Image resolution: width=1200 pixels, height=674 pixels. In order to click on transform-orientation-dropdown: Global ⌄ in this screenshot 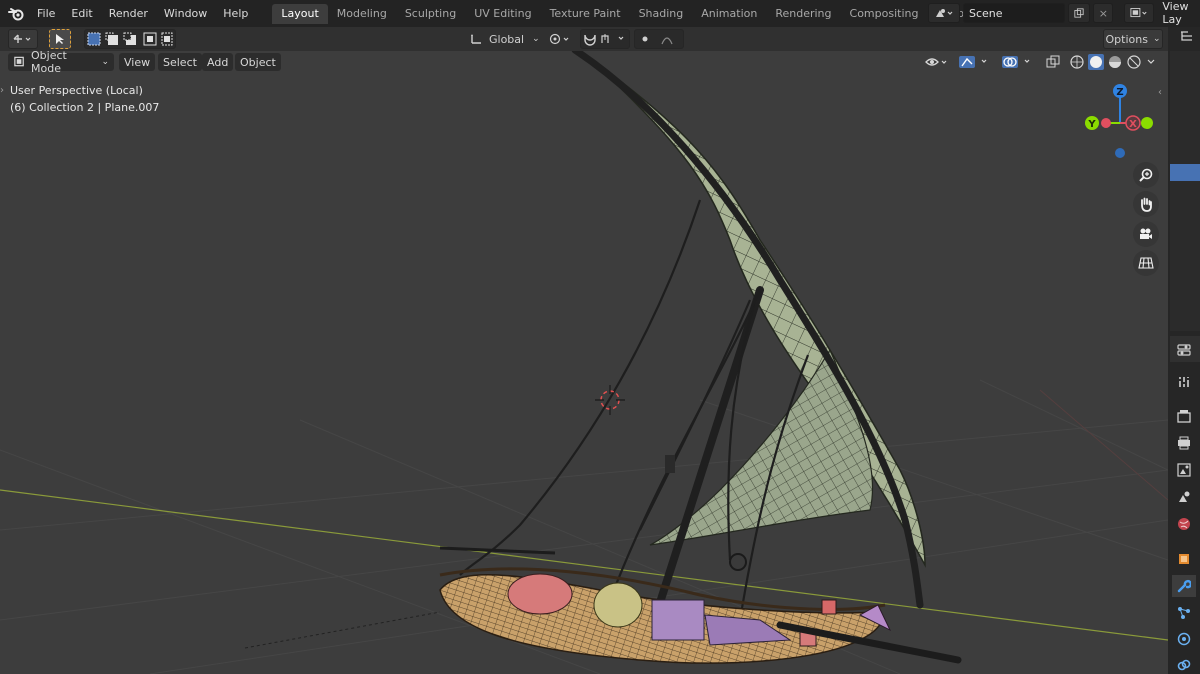, I will do `click(503, 39)`.